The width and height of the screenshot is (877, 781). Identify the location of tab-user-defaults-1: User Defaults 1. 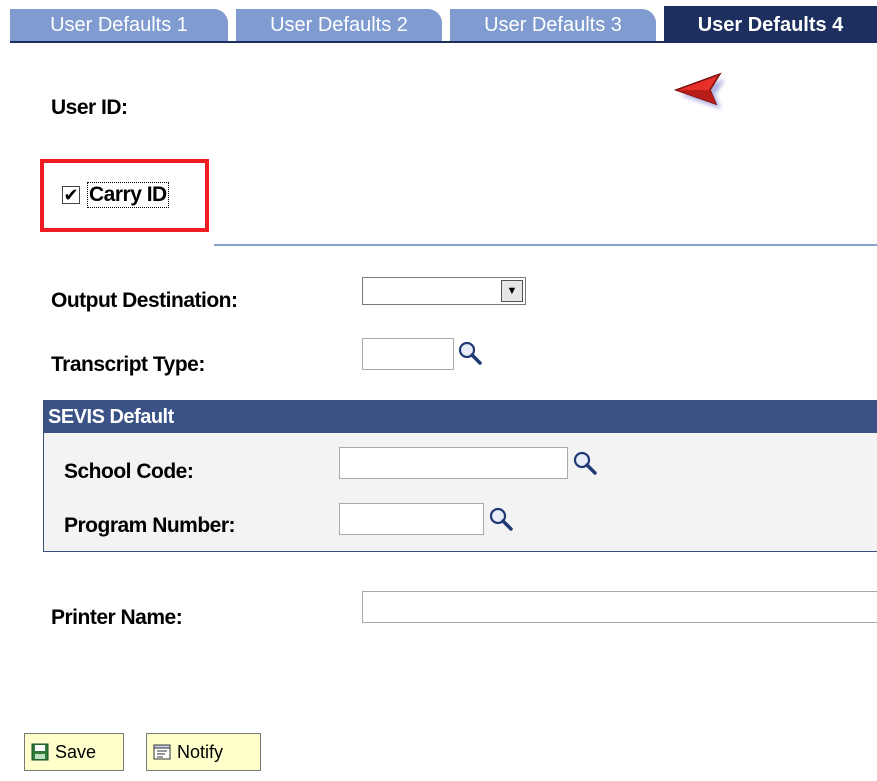
(119, 25).